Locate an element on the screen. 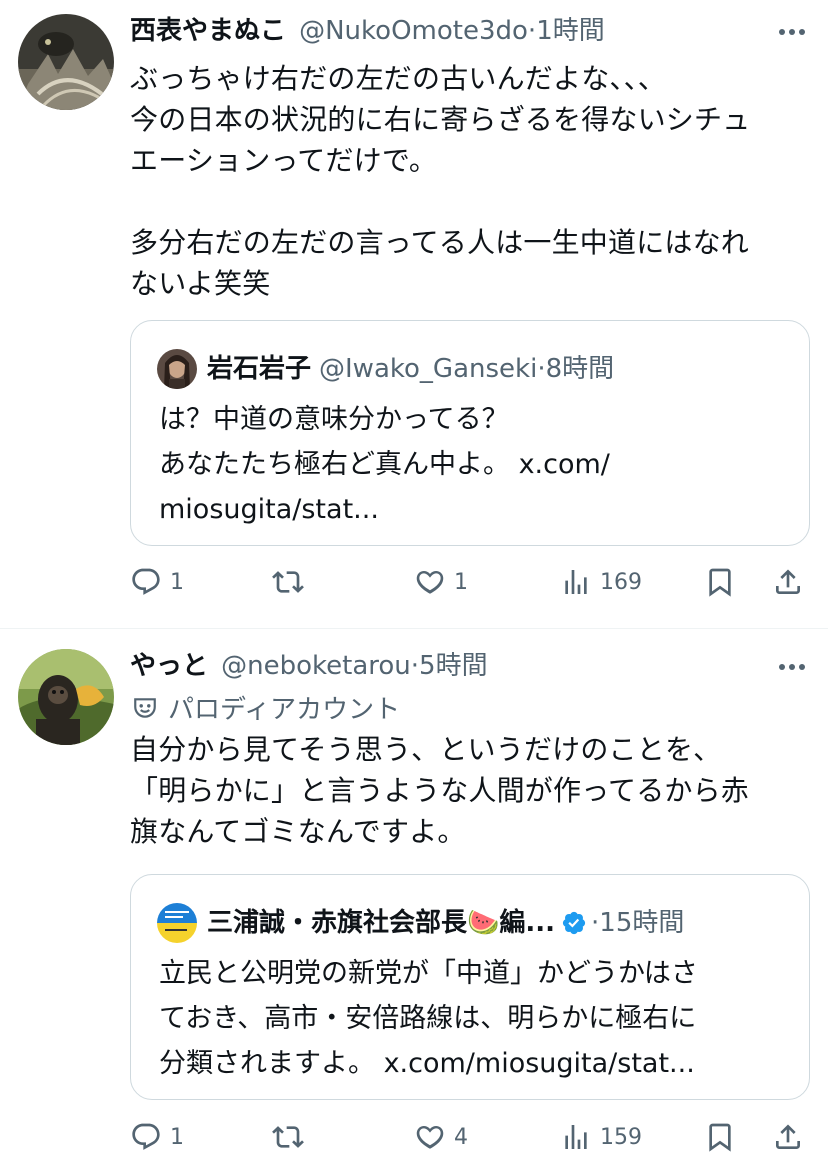  theater-mask-icon is located at coordinates (145, 707).